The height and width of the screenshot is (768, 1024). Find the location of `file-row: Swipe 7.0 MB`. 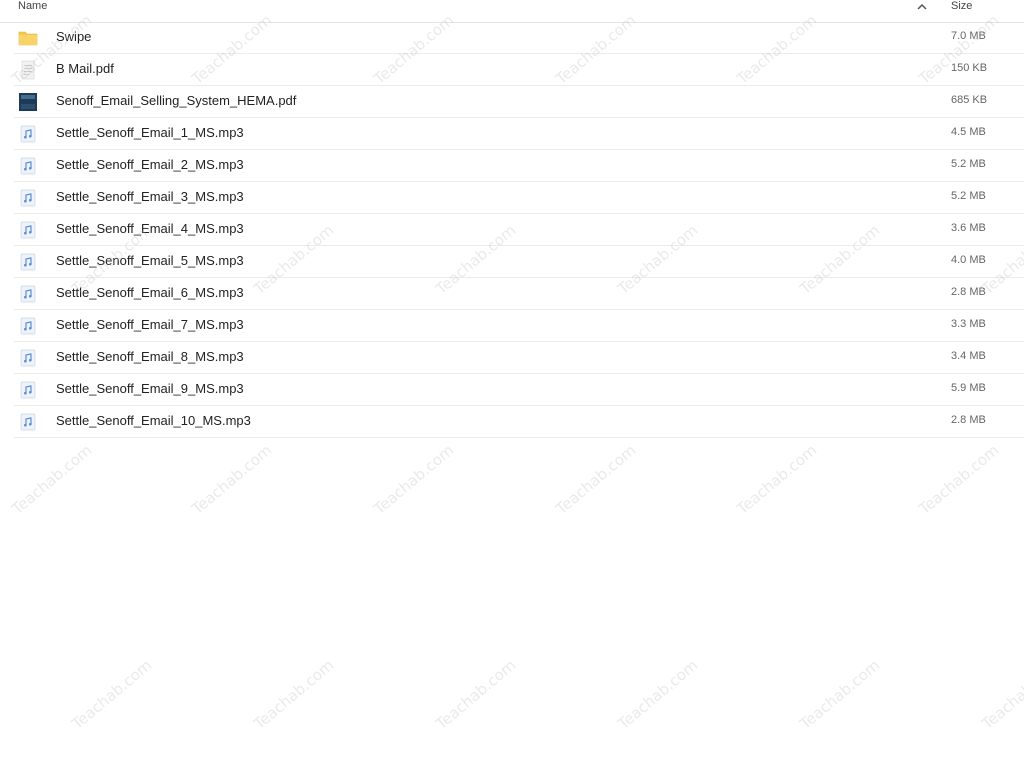

file-row: Swipe 7.0 MB is located at coordinates (519, 38).